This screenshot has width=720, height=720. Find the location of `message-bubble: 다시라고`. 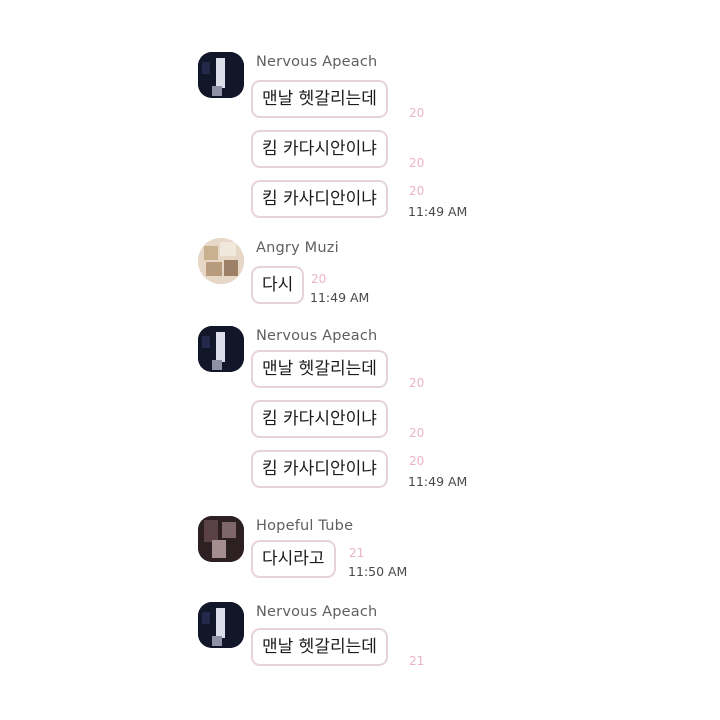

message-bubble: 다시라고 is located at coordinates (293, 559).